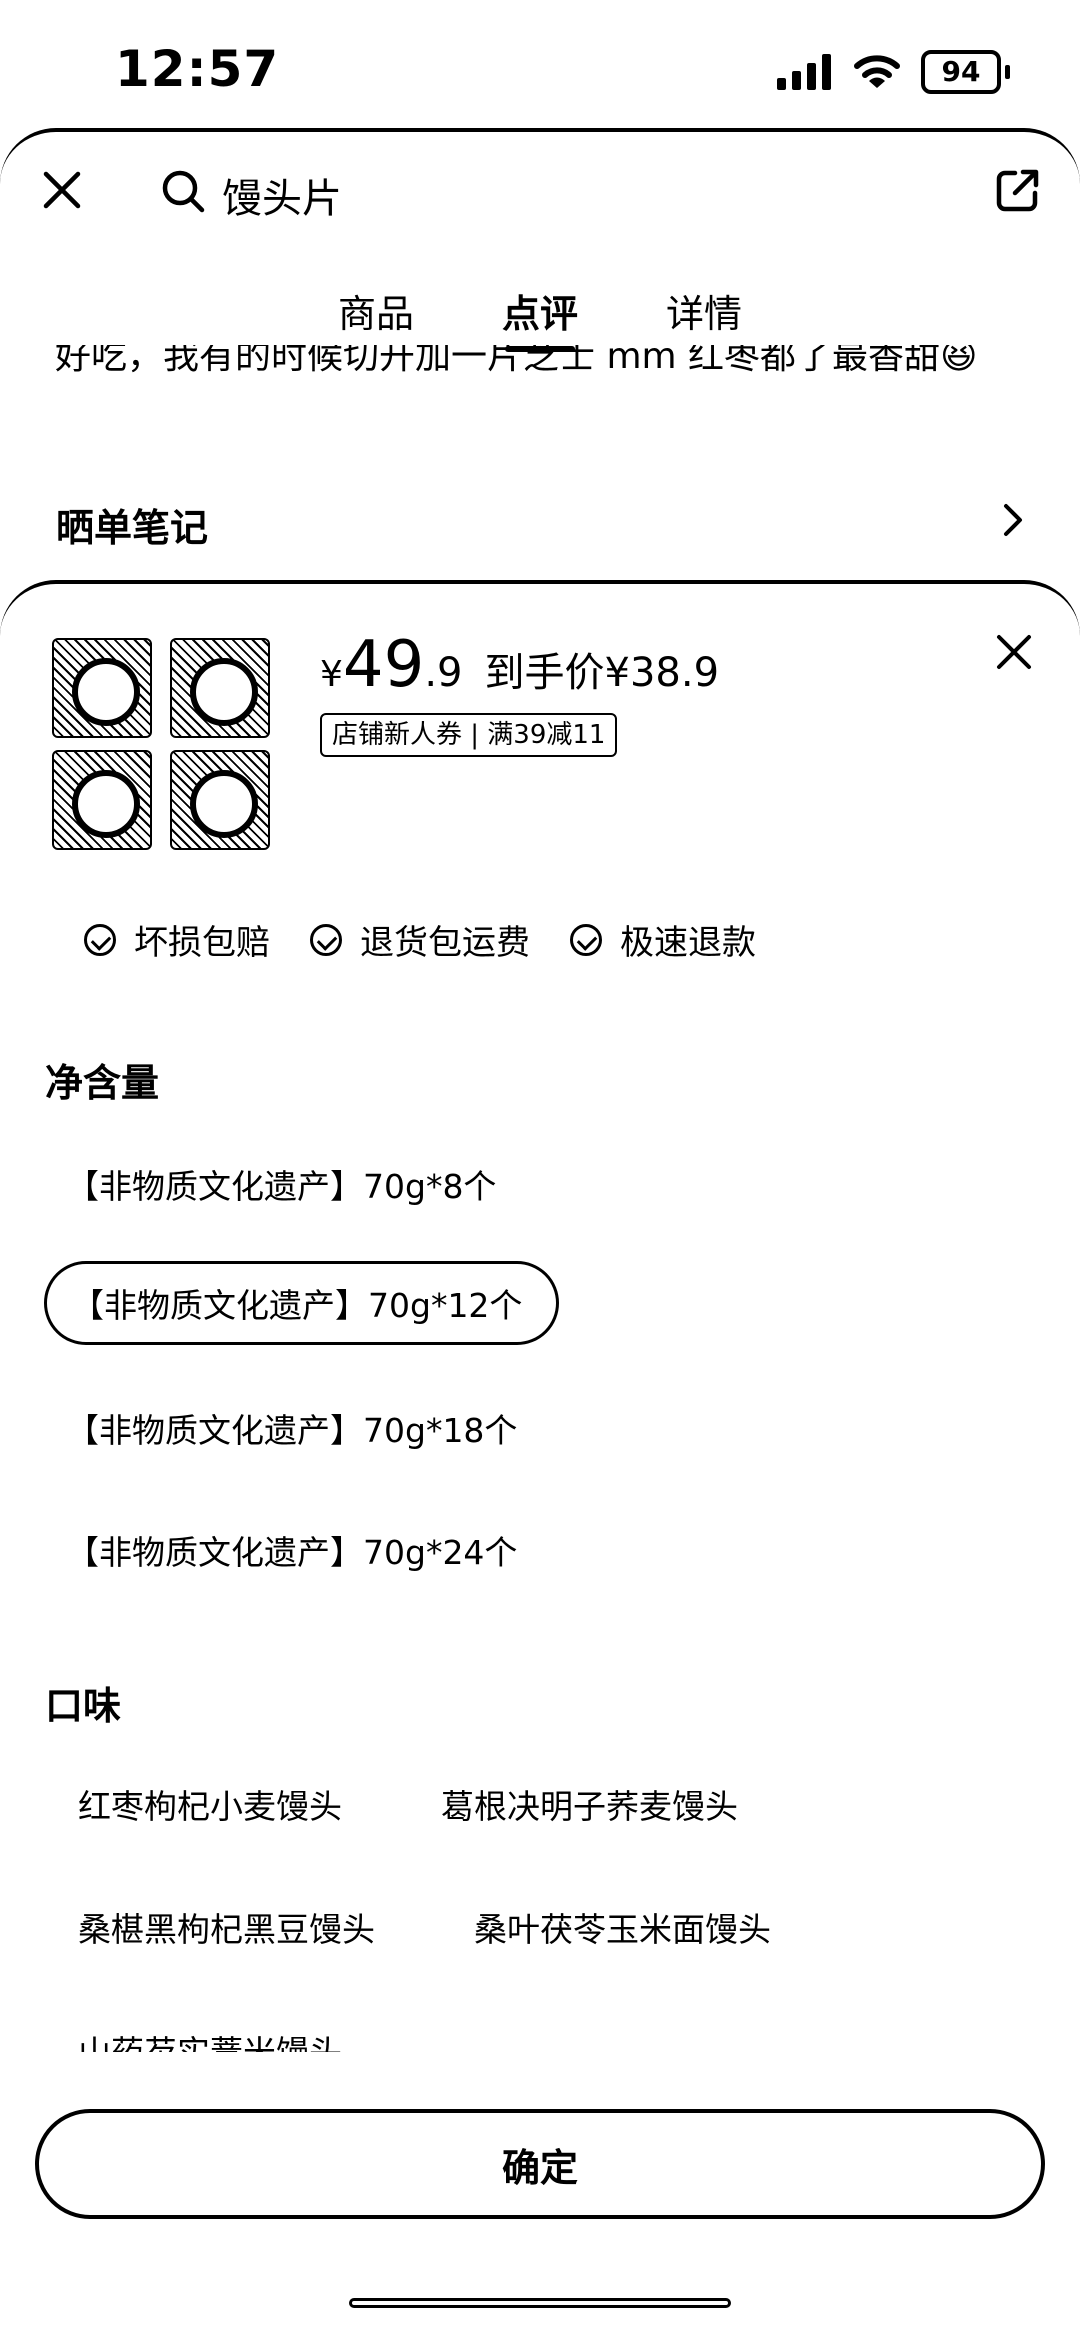 This screenshot has width=1080, height=2337. Describe the element at coordinates (443, 673) in the screenshot. I see `price-decimal: .9` at that location.